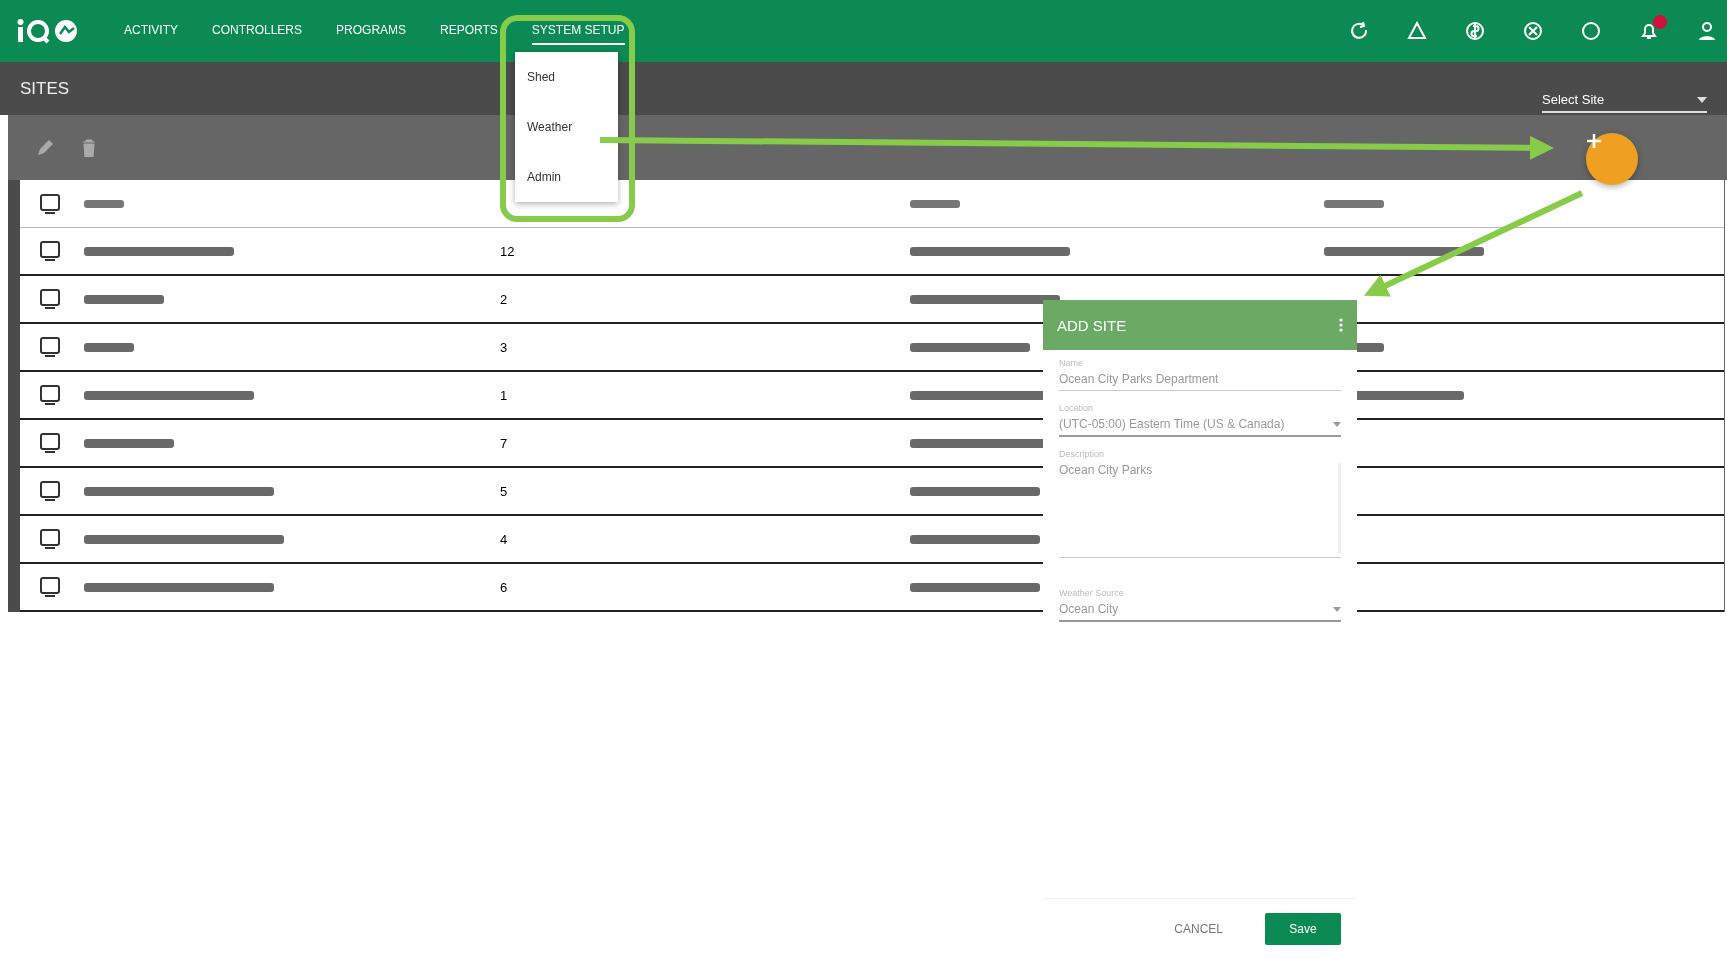  What do you see at coordinates (1092, 325) in the screenshot?
I see `dialog-title: ADD SITE` at bounding box center [1092, 325].